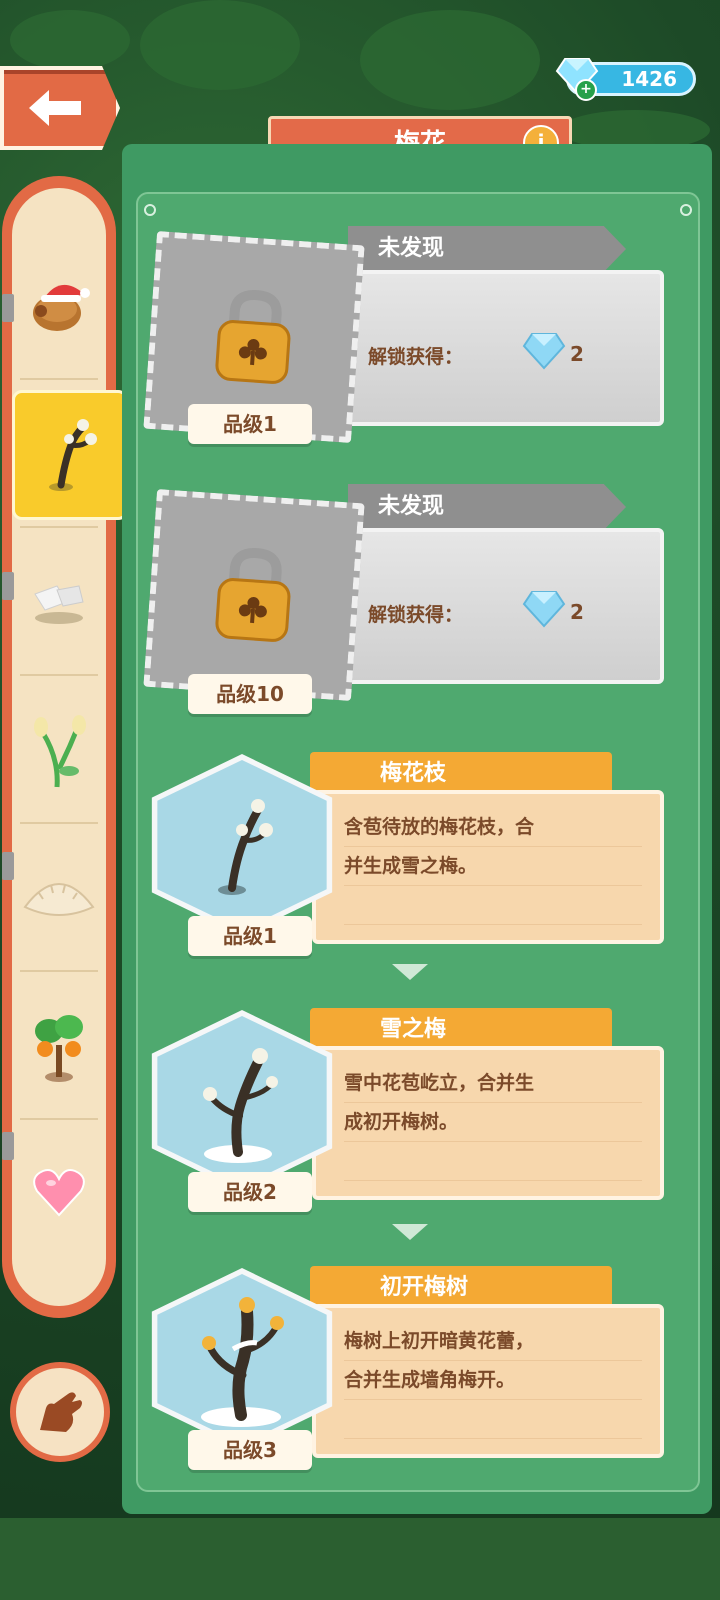 This screenshot has width=720, height=1600. Describe the element at coordinates (250, 1192) in the screenshot. I see `grade-label: 品级2` at that location.